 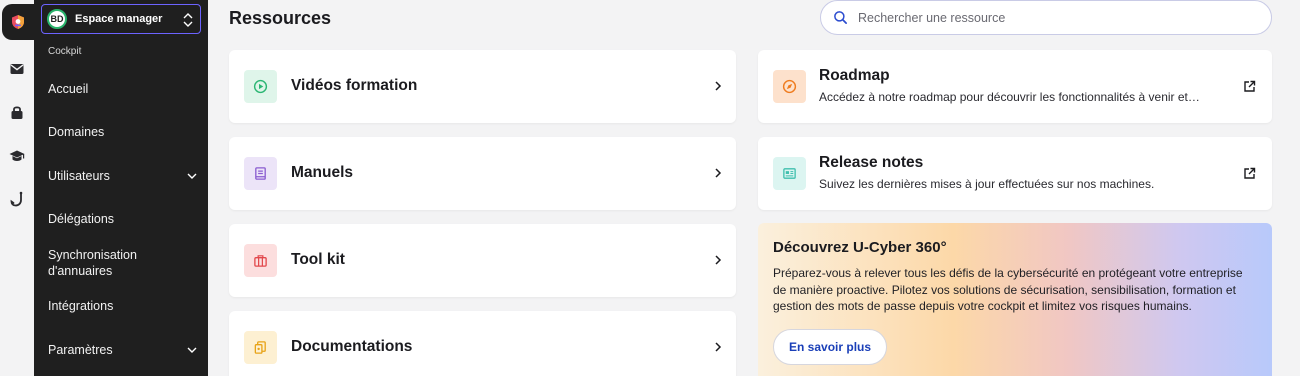 I want to click on hook-icon, so click(x=16, y=199).